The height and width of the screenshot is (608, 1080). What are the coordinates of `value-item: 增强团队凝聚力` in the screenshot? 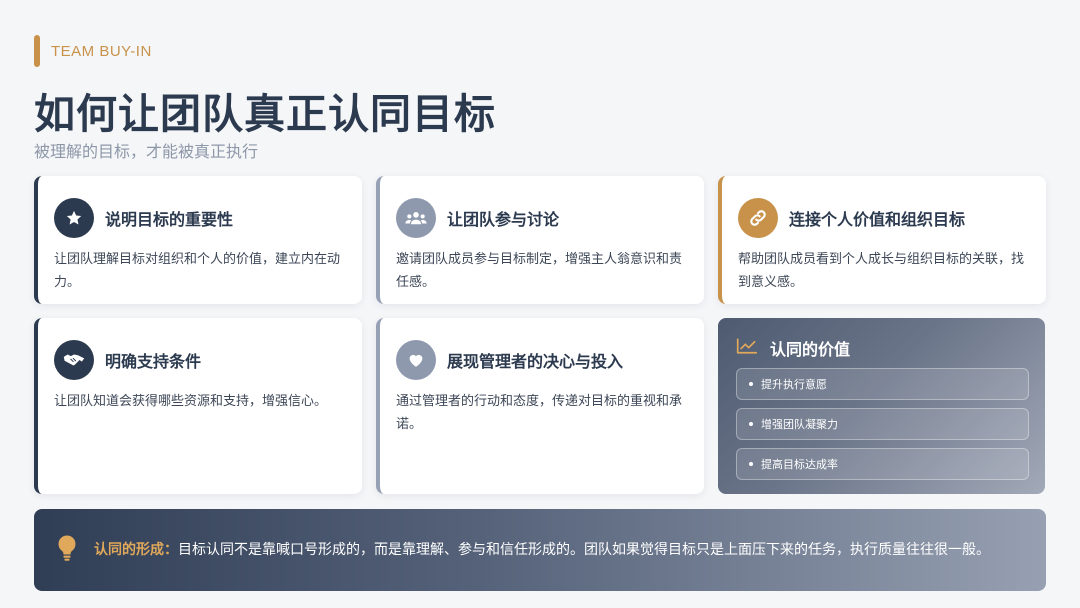 It's located at (882, 424).